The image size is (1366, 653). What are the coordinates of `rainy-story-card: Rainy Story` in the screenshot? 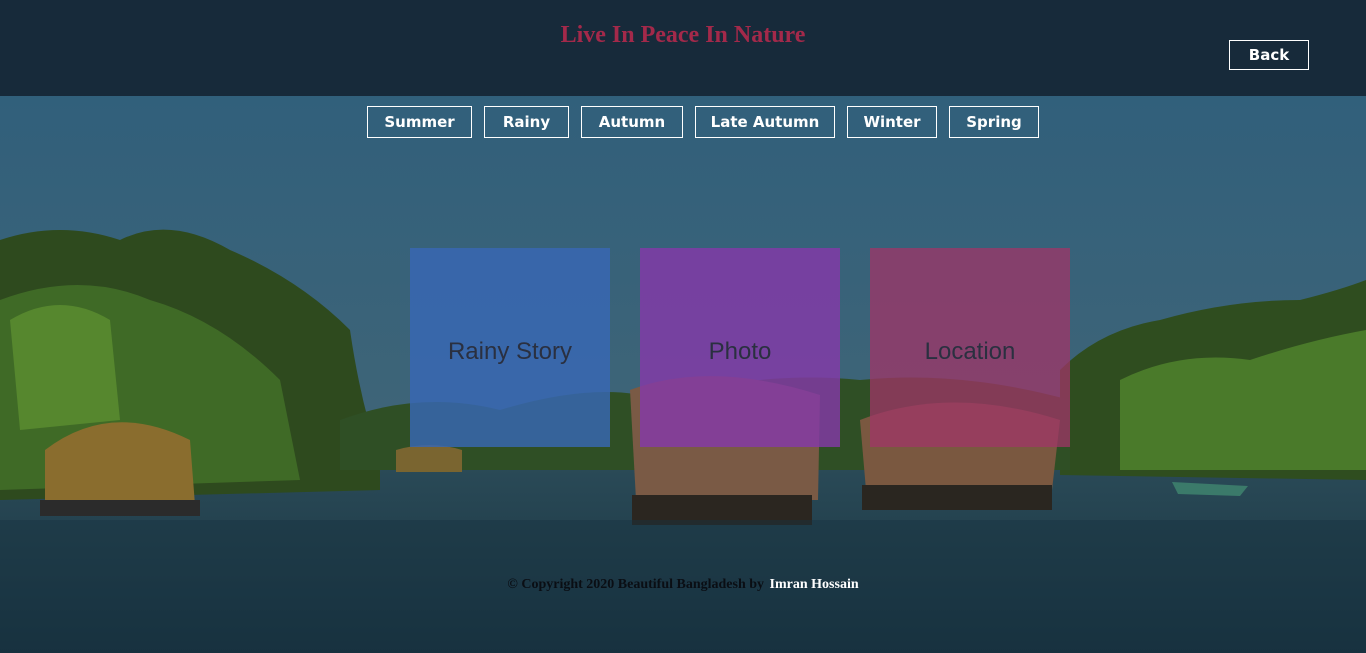 It's located at (510, 347).